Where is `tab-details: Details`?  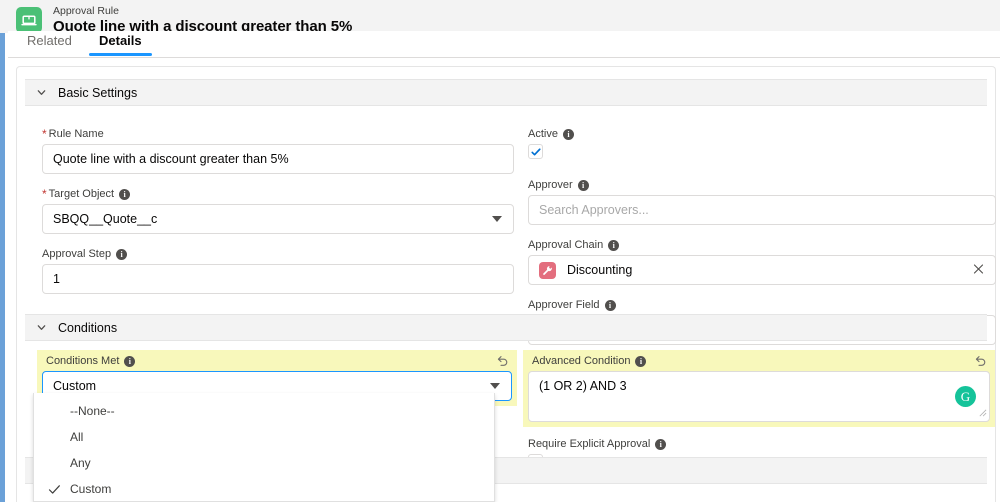
tab-details: Details is located at coordinates (120, 41).